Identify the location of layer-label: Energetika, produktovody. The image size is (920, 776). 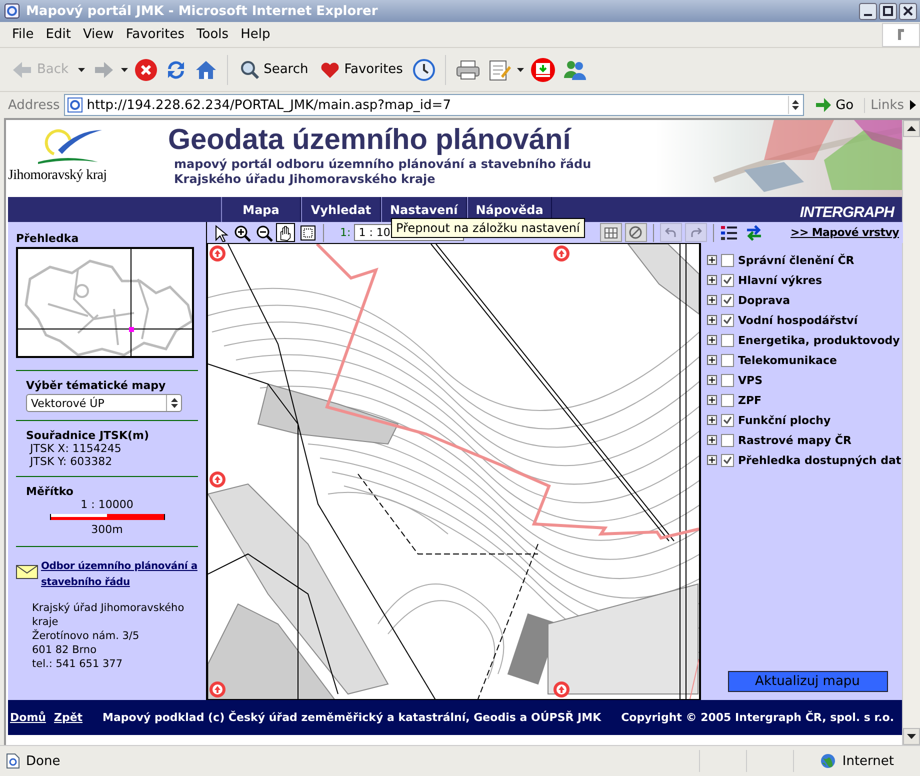
(819, 340).